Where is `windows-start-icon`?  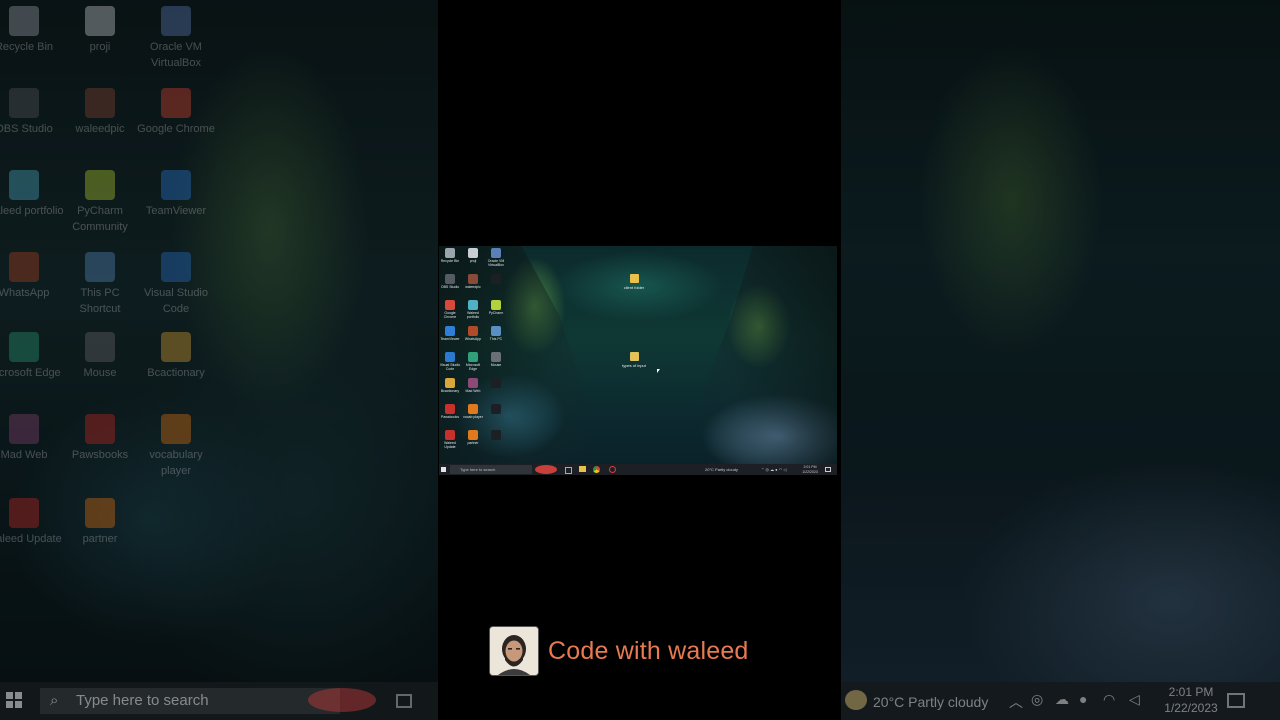 windows-start-icon is located at coordinates (14, 700).